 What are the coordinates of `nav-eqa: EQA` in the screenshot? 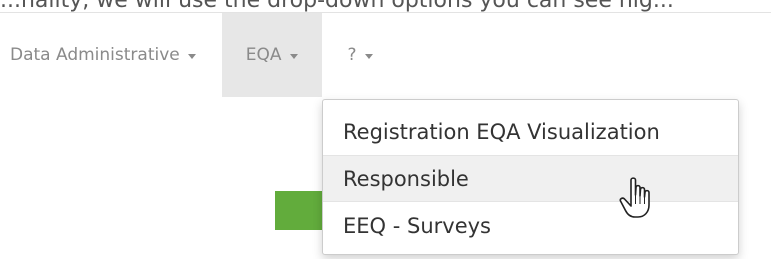 It's located at (271, 55).